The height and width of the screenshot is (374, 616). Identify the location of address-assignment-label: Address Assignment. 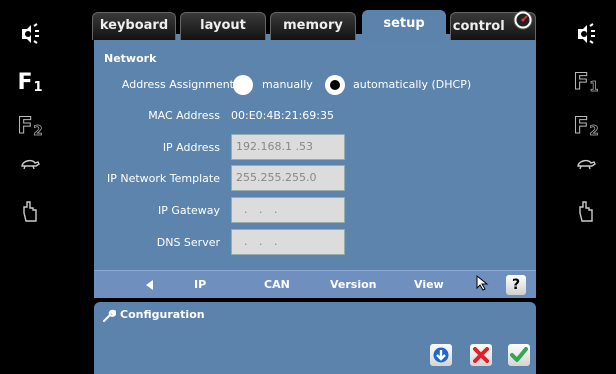
(177, 84).